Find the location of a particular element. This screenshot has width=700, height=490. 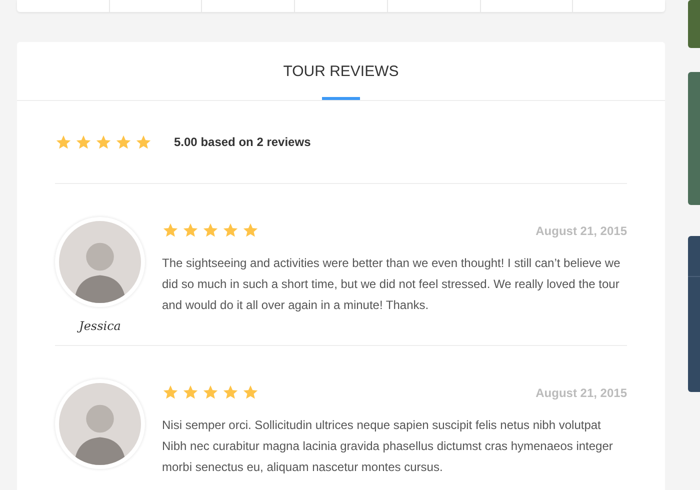

review-text: Nisi semper orci. Sollicitudin ultrices neque sapien suscipit felis netus nibh volutpat Nibh nec curabitur magna lacinia gravida phasellus dictumst cras hymenaeos integer morbi senectus eu, aliquam nascetur montes cursus. is located at coordinates (388, 446).